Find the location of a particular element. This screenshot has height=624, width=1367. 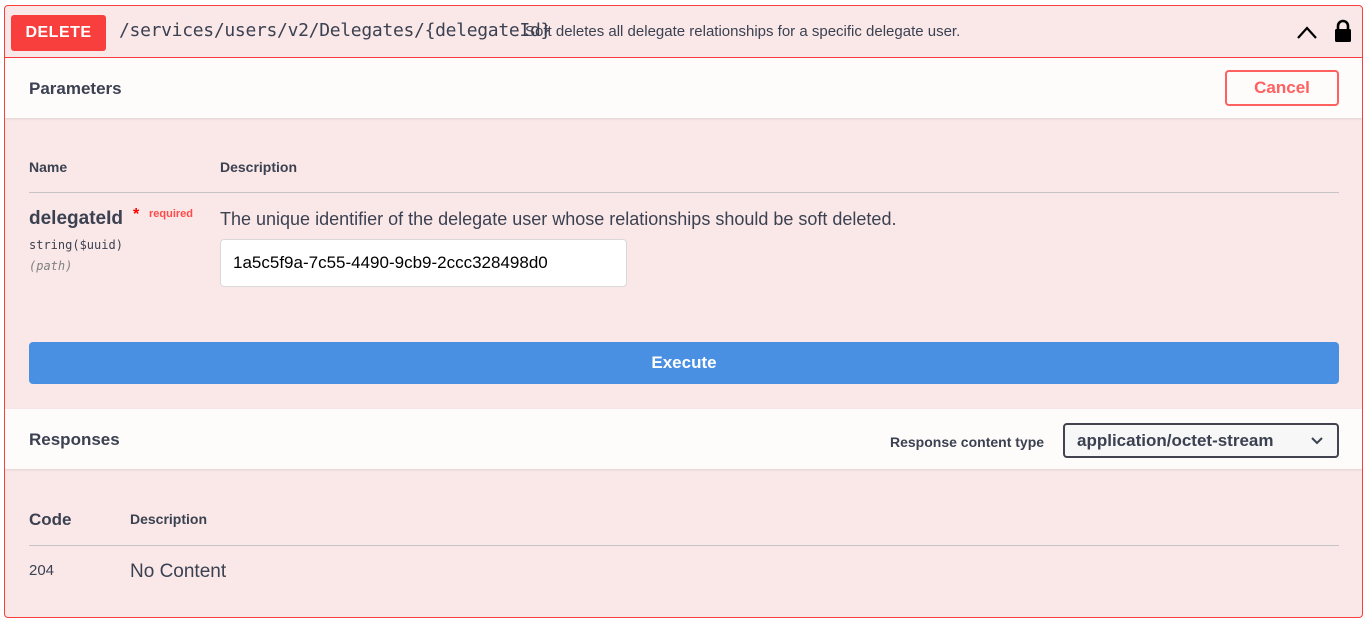

chevron-down-icon is located at coordinates (1317, 441).